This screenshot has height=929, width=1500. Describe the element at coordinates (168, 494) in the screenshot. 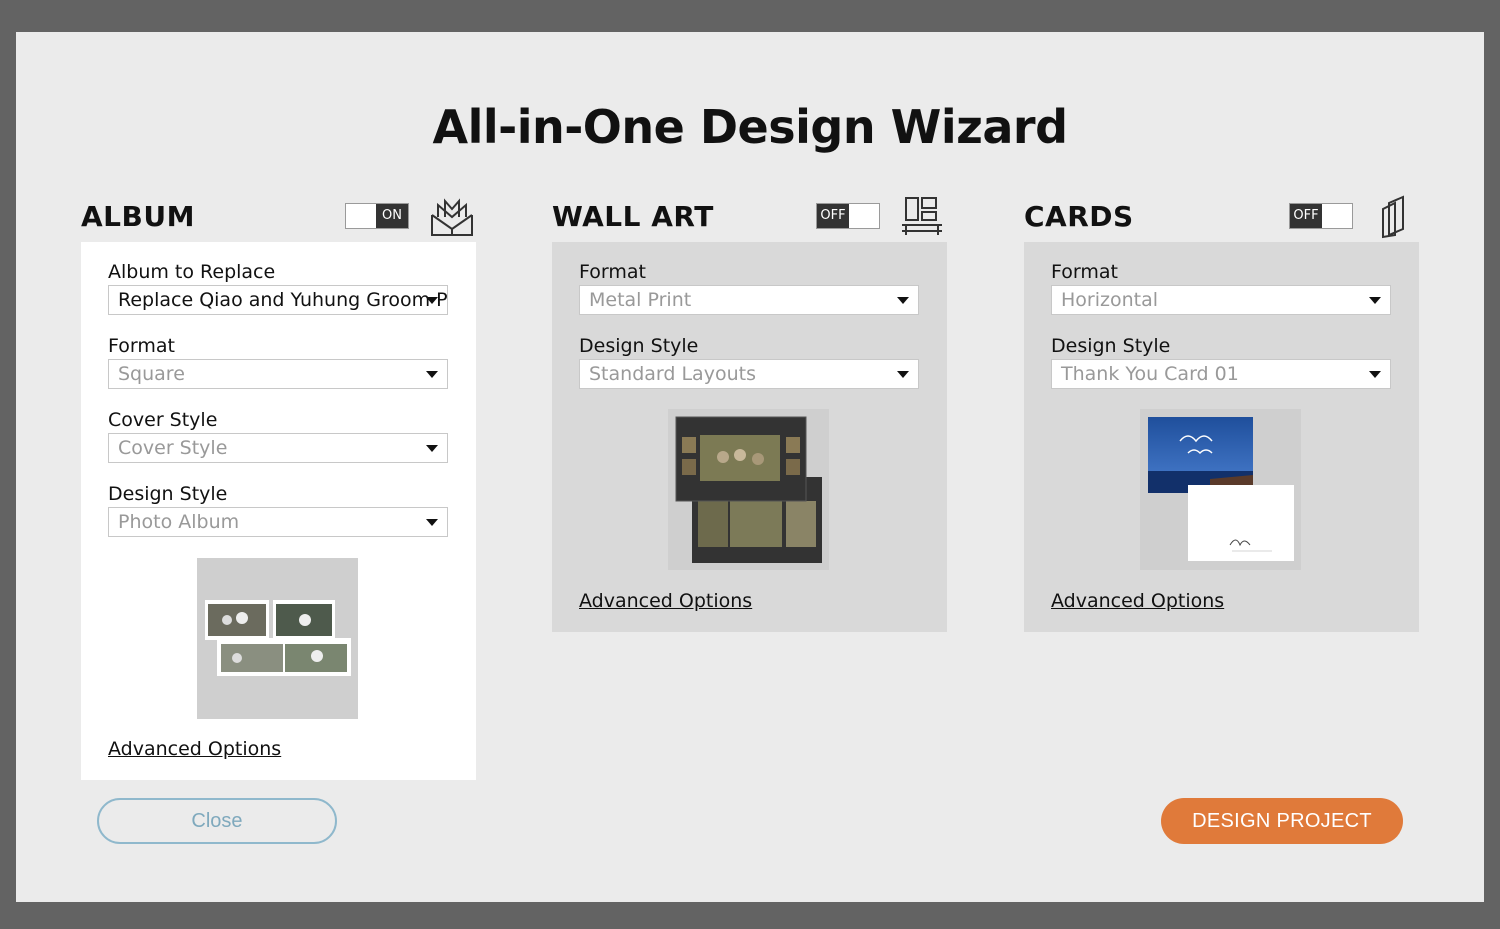

I see `album-design-label: Design Style` at that location.